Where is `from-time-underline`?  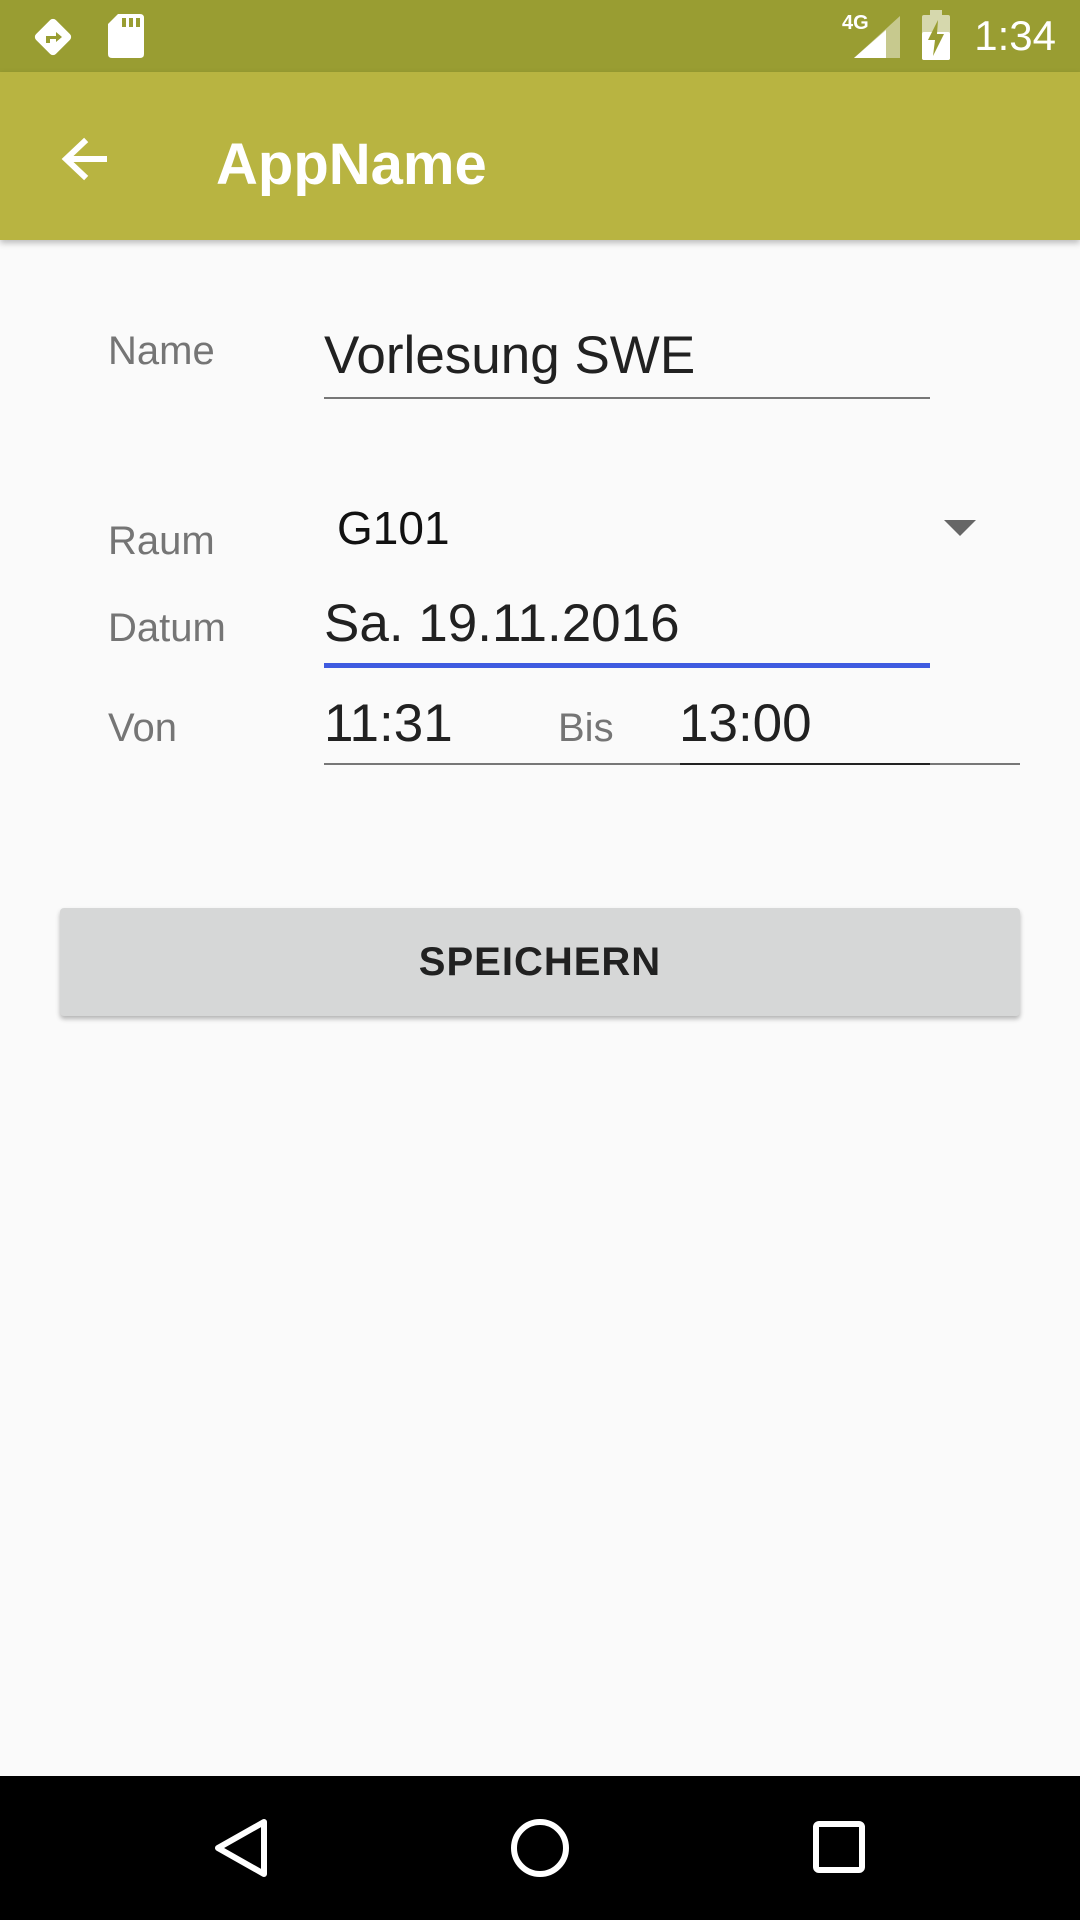 from-time-underline is located at coordinates (502, 764).